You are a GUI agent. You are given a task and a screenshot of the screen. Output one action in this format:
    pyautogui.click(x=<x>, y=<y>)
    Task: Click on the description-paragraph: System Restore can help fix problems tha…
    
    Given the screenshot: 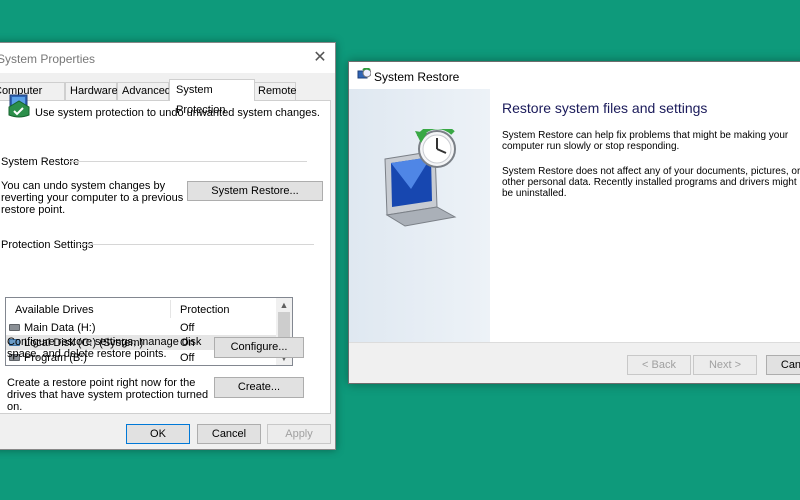 What is the action you would take?
    pyautogui.click(x=645, y=141)
    